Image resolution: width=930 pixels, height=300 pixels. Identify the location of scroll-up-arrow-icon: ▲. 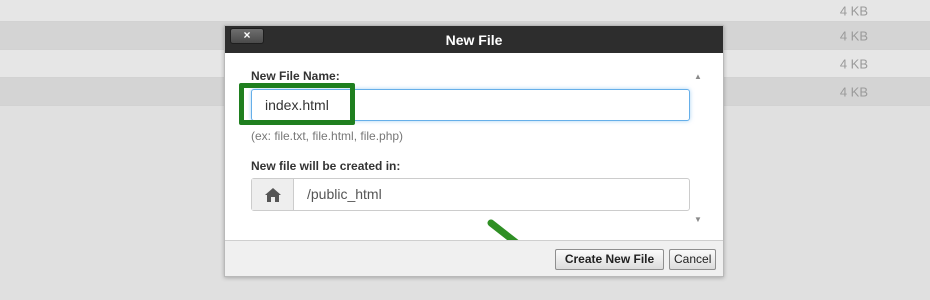
(698, 76).